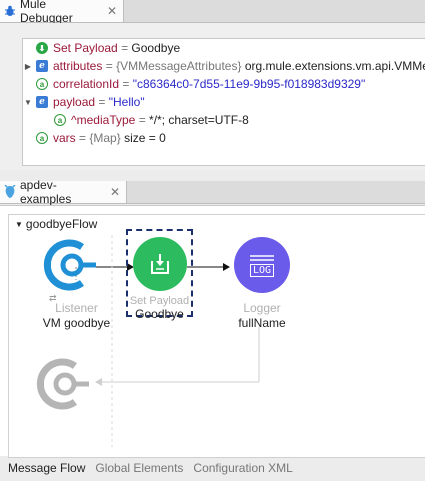  I want to click on logger-icon-text: LOG, so click(262, 270).